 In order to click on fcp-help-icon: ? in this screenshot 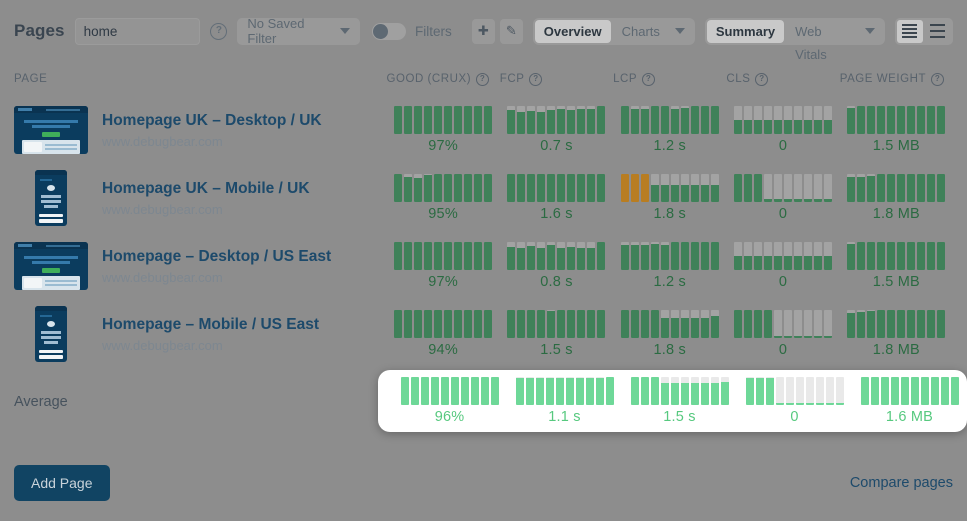, I will do `click(536, 79)`.